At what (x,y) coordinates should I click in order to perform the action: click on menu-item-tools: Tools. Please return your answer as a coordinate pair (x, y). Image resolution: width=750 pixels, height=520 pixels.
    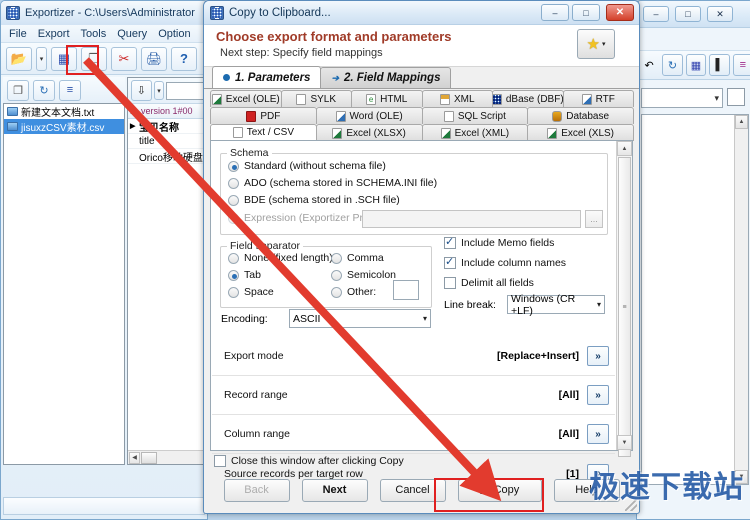
    Looking at the image, I should click on (94, 34).